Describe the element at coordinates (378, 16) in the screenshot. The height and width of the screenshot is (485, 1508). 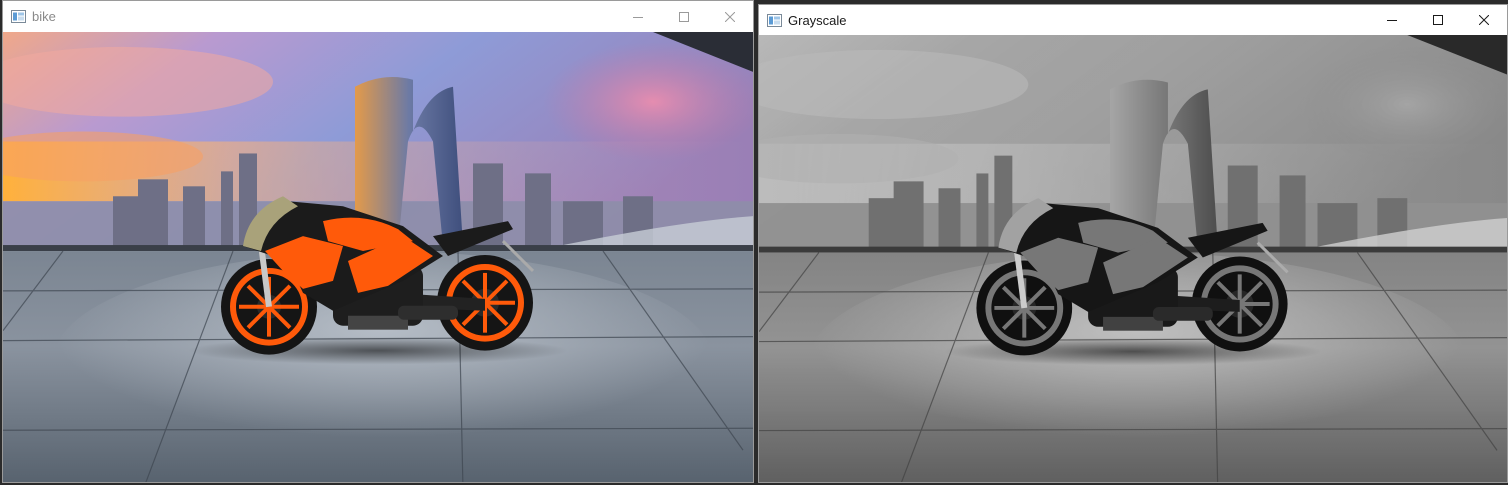
I see `title-bar: bike` at that location.